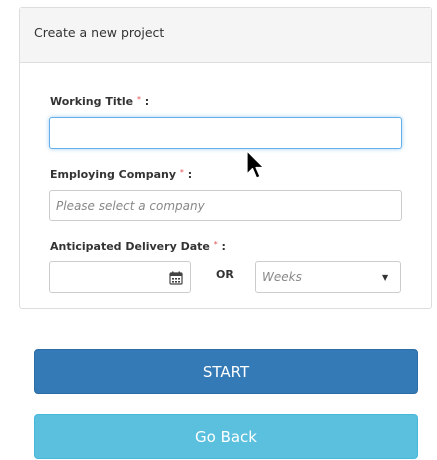 The height and width of the screenshot is (460, 437). I want to click on or-separator: OR, so click(225, 274).